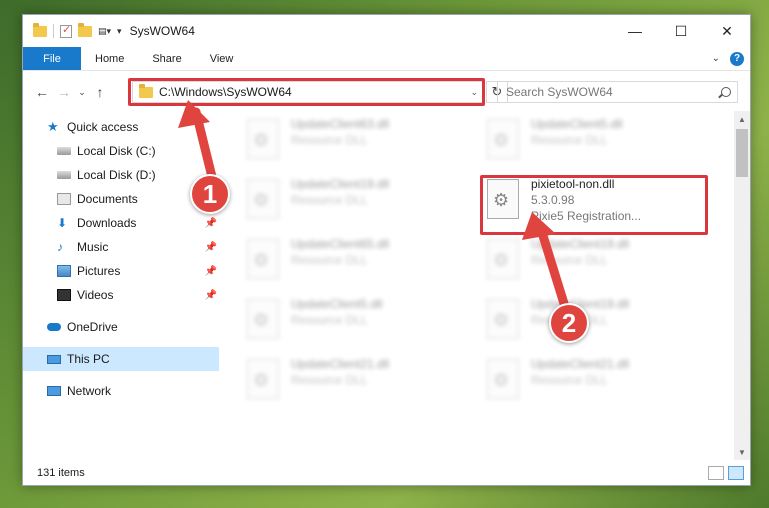  Describe the element at coordinates (681, 31) in the screenshot. I see `maximize-button: ☐` at that location.